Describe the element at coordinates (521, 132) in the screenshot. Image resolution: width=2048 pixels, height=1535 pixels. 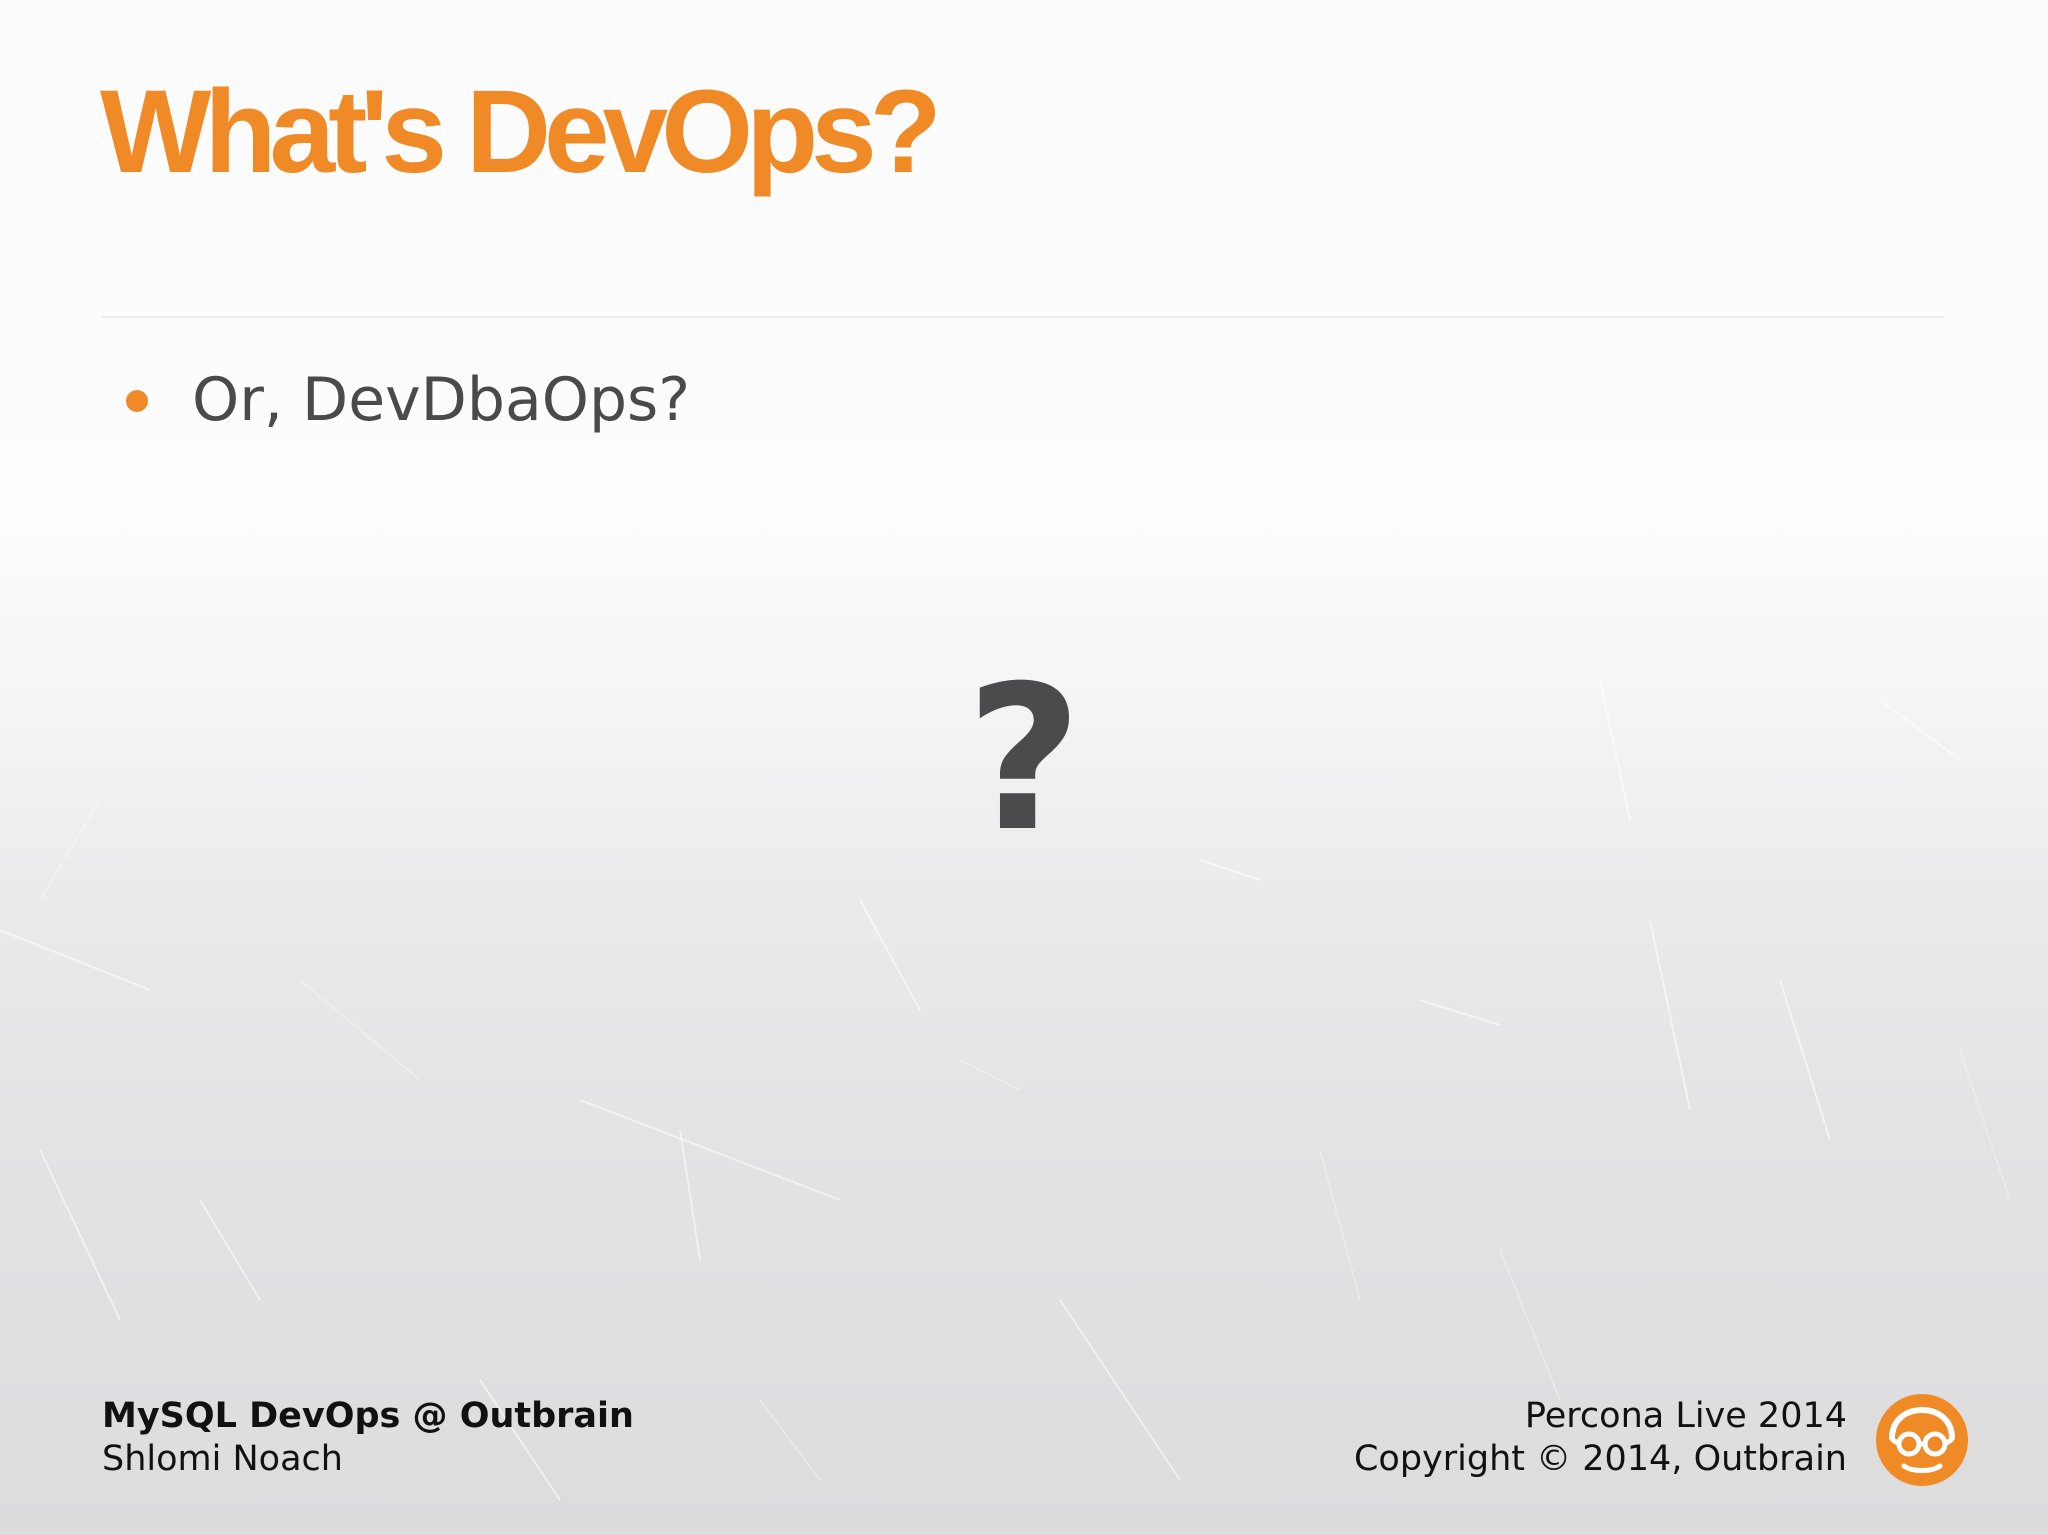
I see `slide-title: What's DevOps?` at that location.